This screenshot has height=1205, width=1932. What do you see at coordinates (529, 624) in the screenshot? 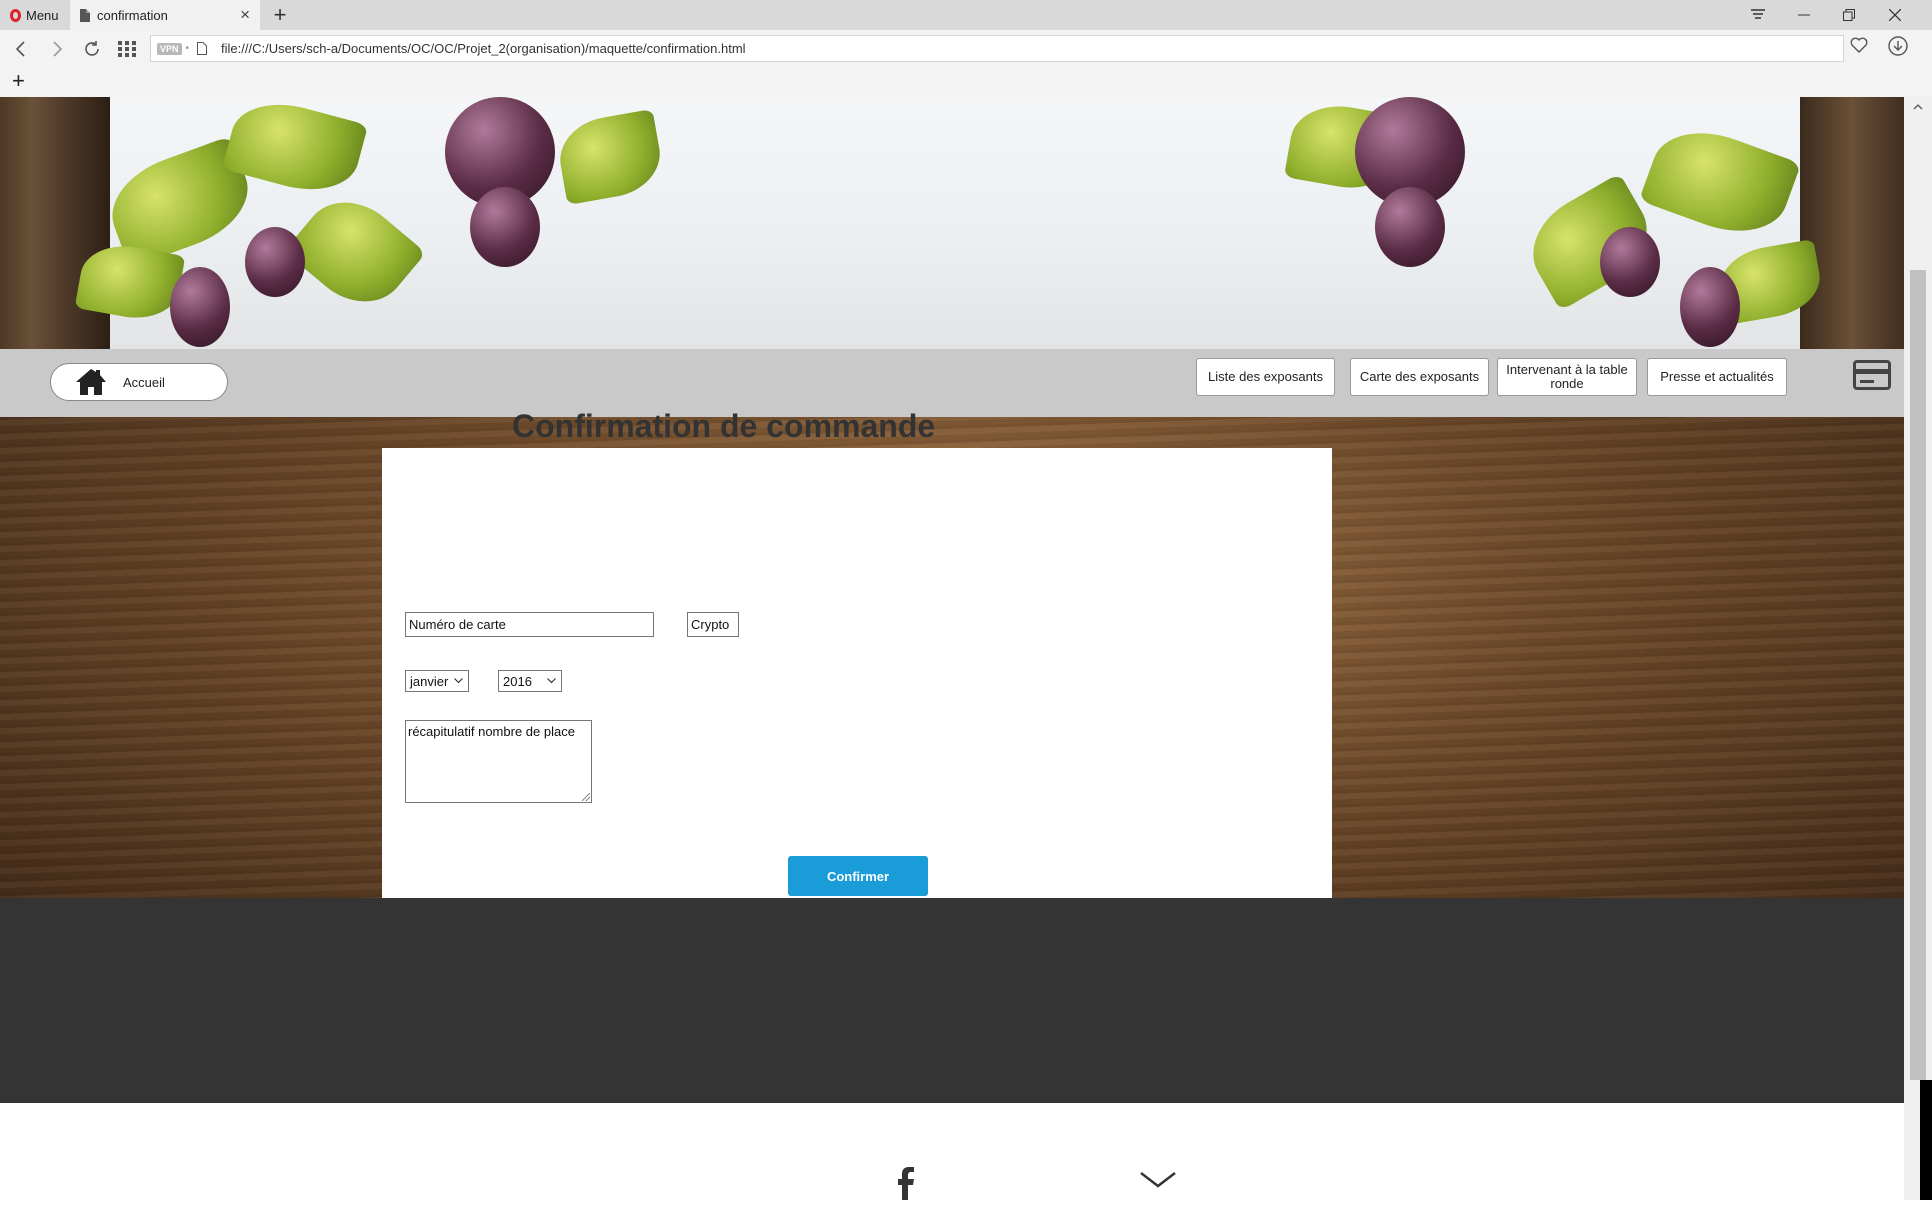
I see `card-number-input: Numéro de carte` at bounding box center [529, 624].